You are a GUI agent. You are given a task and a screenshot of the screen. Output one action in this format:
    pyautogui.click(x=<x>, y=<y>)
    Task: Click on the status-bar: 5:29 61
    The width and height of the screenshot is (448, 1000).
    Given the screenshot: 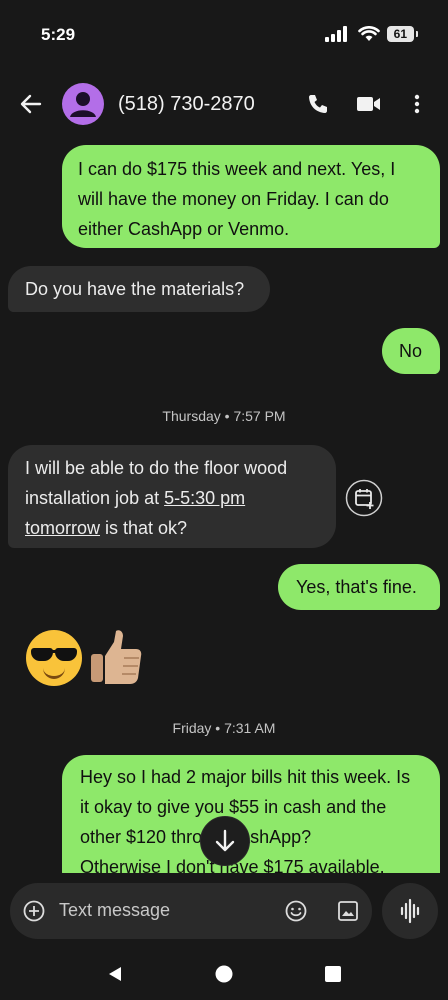 What is the action you would take?
    pyautogui.click(x=224, y=31)
    